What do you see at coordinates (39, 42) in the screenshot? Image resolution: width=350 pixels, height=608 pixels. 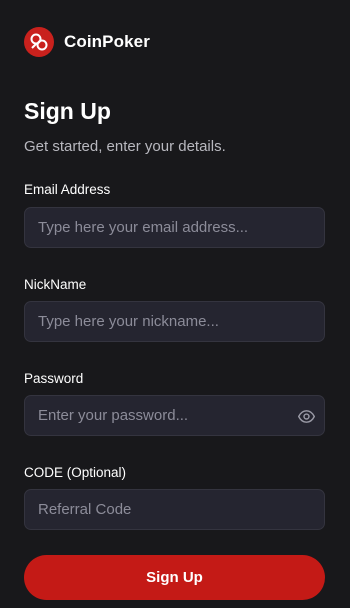 I see `coinpoker-logo-icon` at bounding box center [39, 42].